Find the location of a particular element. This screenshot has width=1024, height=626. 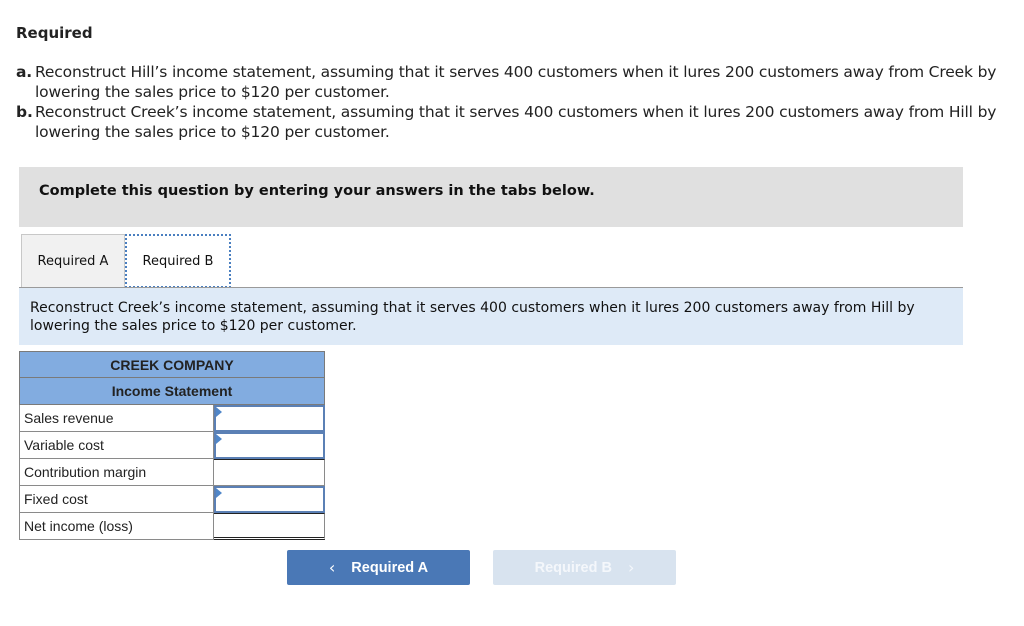

table-row-contribution-margin: Contribution margin is located at coordinates (172, 472).